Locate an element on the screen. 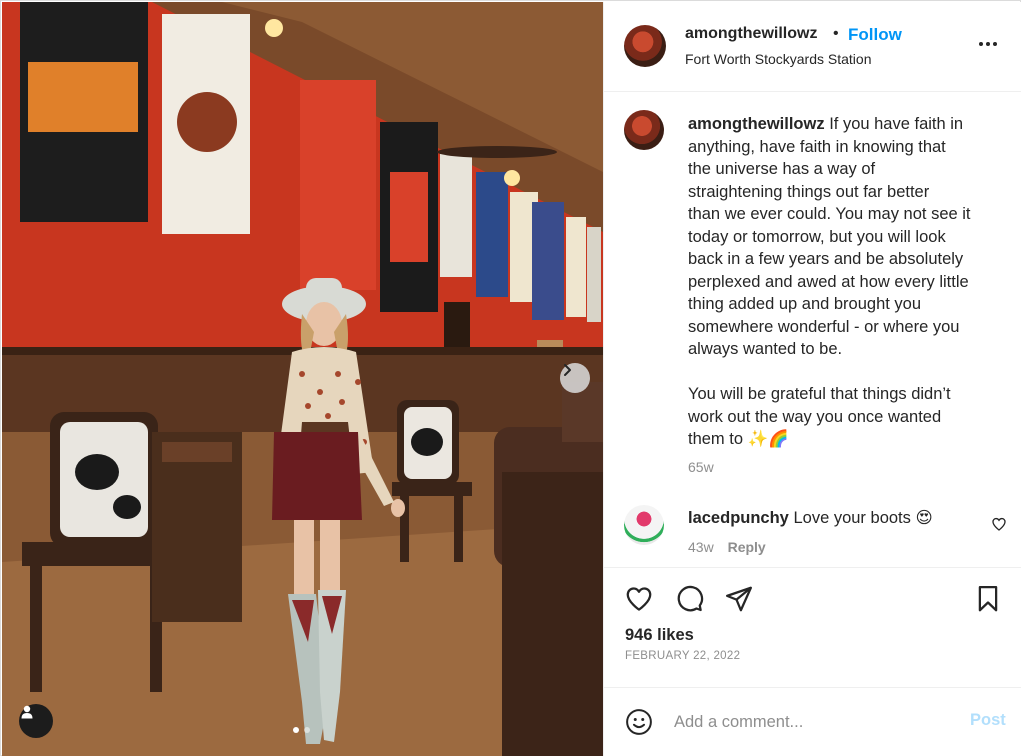 This screenshot has width=1021, height=756. carousel-dot is located at coordinates (307, 730).